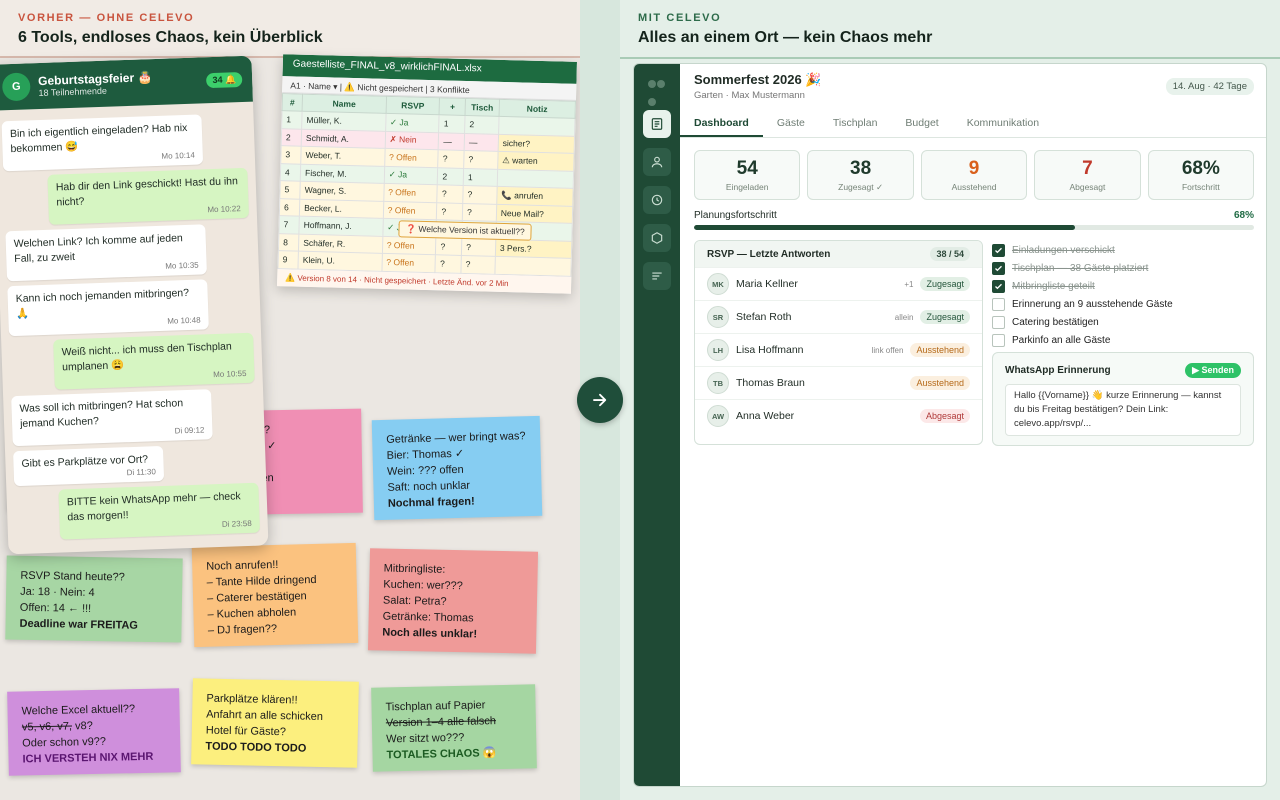  What do you see at coordinates (535, 196) in the screenshot?
I see `excel-cell: 📞 anrufen` at bounding box center [535, 196].